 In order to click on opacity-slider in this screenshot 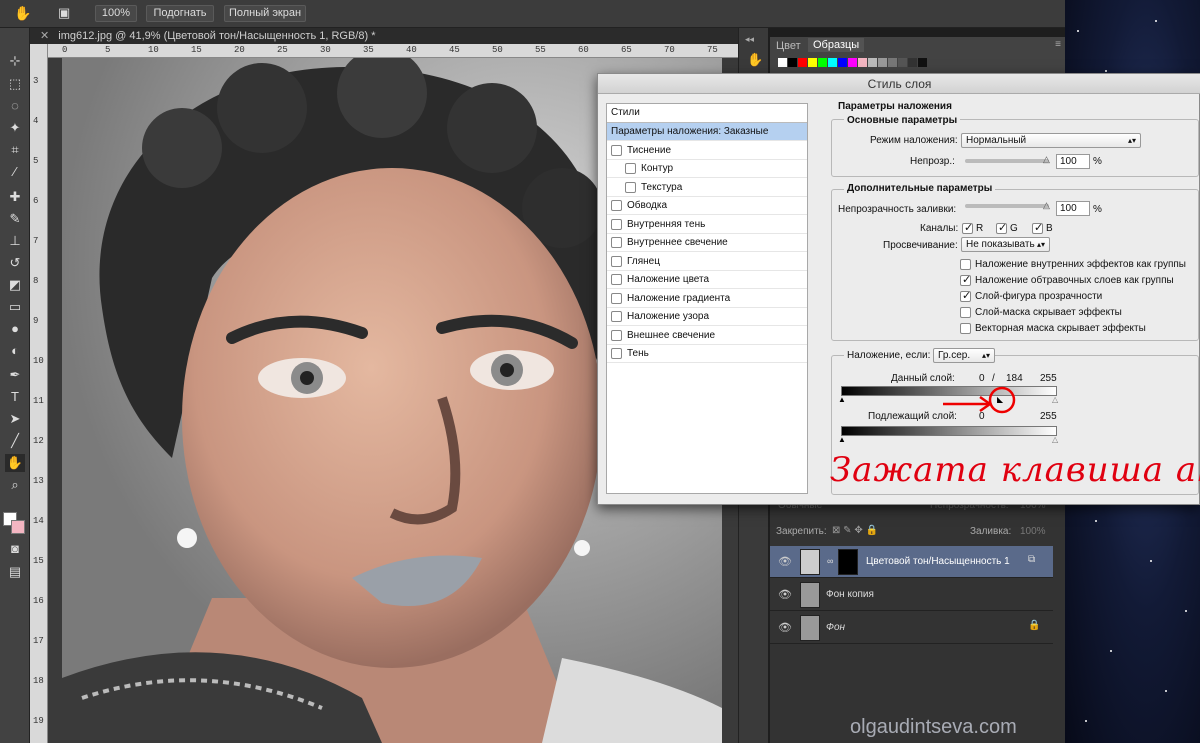, I will do `click(1007, 161)`.